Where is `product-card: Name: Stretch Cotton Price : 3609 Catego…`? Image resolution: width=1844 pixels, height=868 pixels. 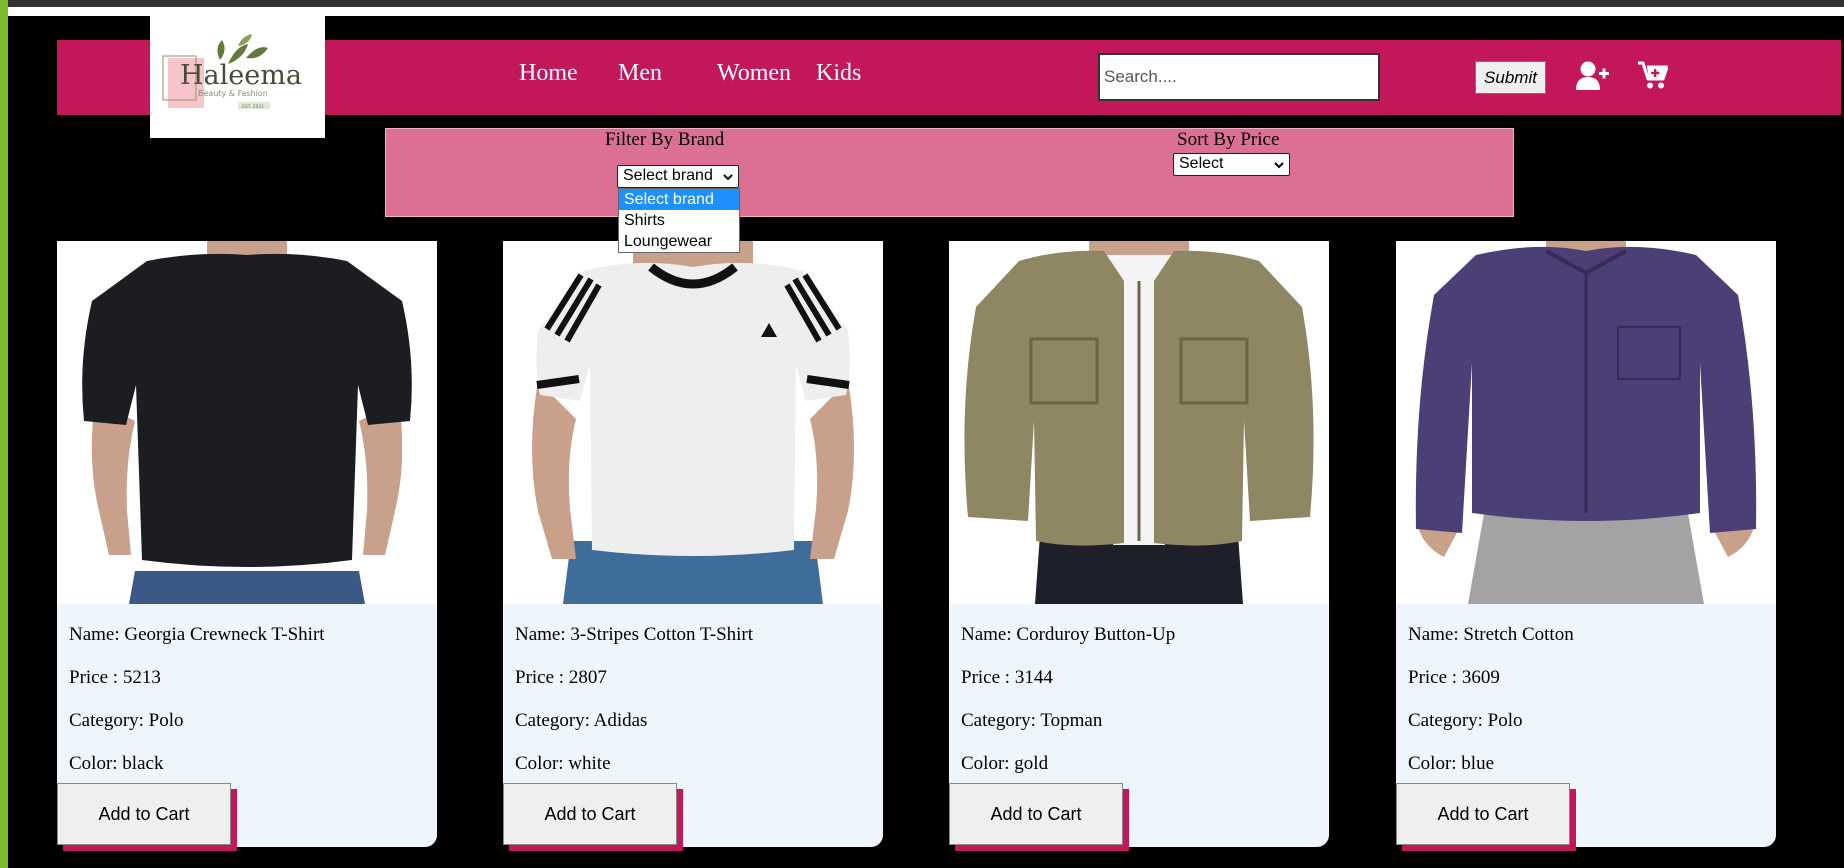
product-card: Name: Stretch Cotton Price : 3609 Catego… is located at coordinates (1586, 546).